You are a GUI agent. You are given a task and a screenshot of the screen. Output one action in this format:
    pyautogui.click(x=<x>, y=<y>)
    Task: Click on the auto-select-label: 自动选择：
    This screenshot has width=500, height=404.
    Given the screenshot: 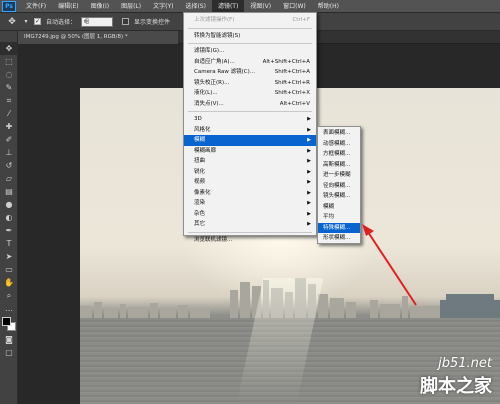 What is the action you would take?
    pyautogui.click(x=61, y=22)
    